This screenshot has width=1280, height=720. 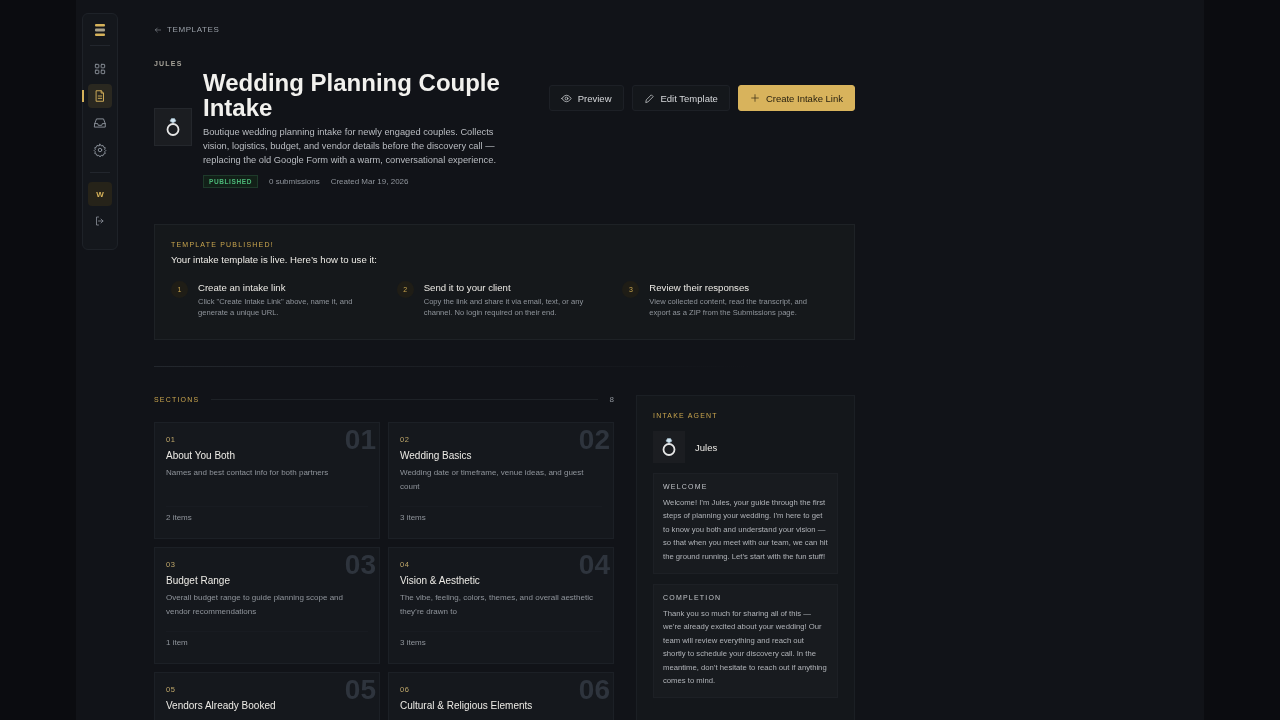 I want to click on step-title: Review their responses, so click(x=700, y=287).